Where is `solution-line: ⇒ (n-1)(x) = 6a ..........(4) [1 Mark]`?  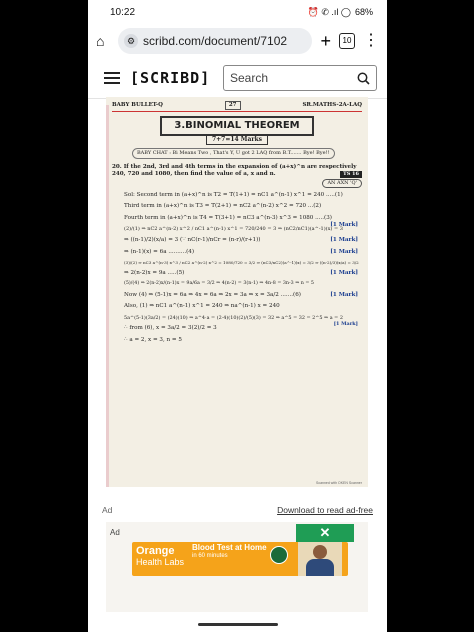 solution-line: ⇒ (n-1)(x) = 6a ..........(4) [1 Mark] is located at coordinates (241, 251).